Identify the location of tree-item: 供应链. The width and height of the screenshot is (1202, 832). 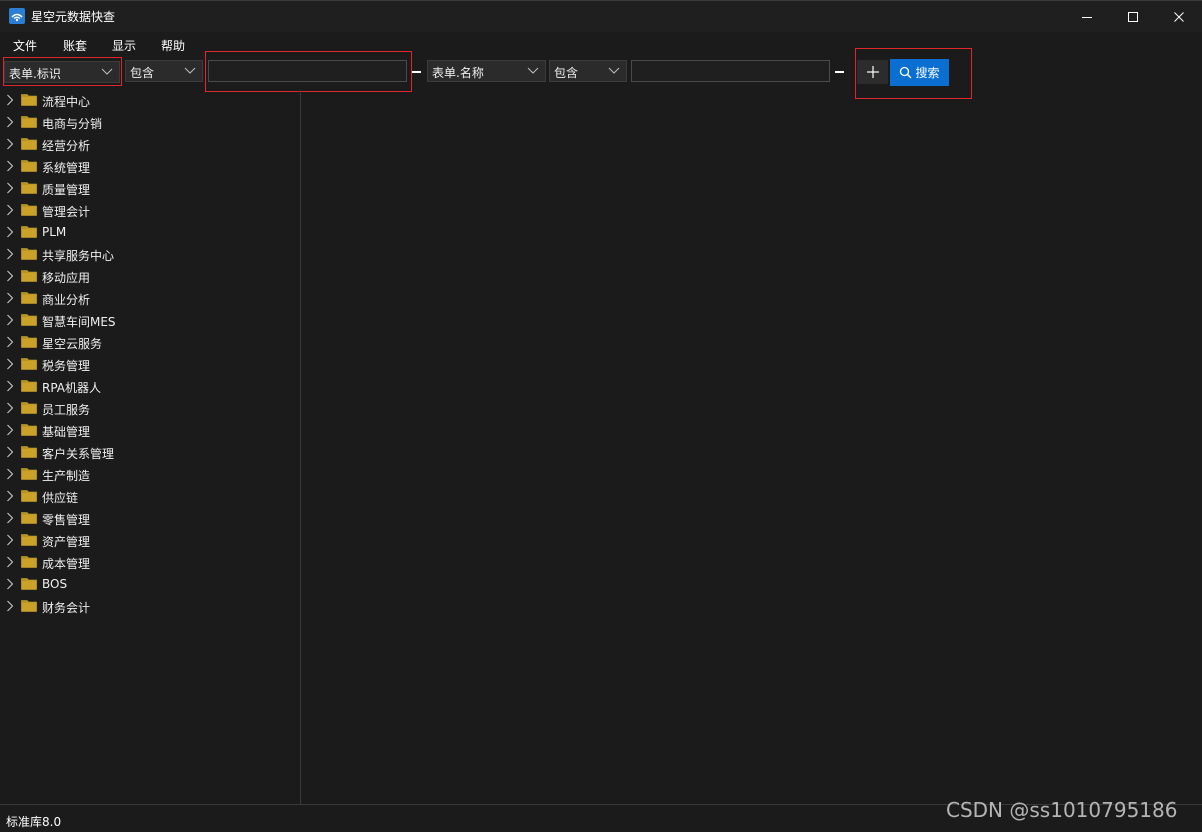
(150, 497).